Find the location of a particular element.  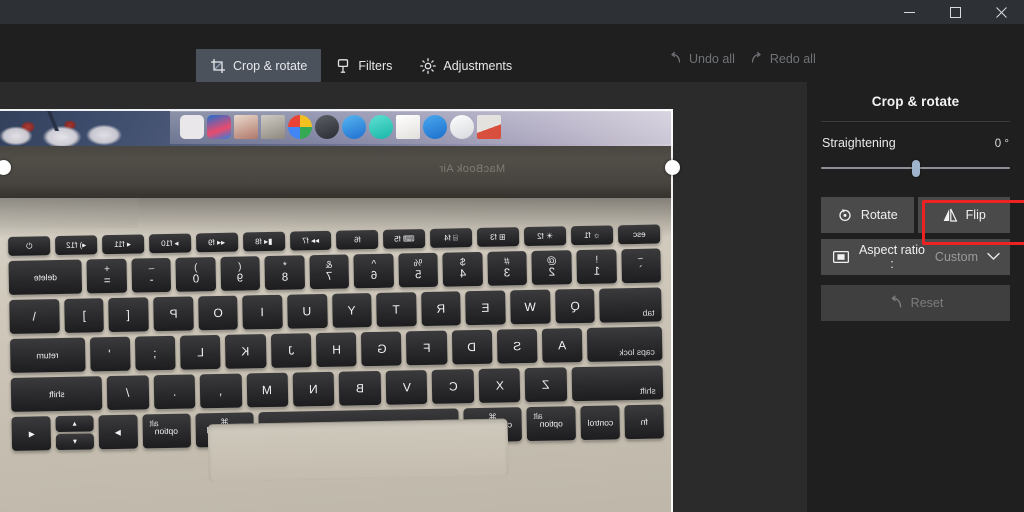

reset-button: Reset is located at coordinates (915, 303).